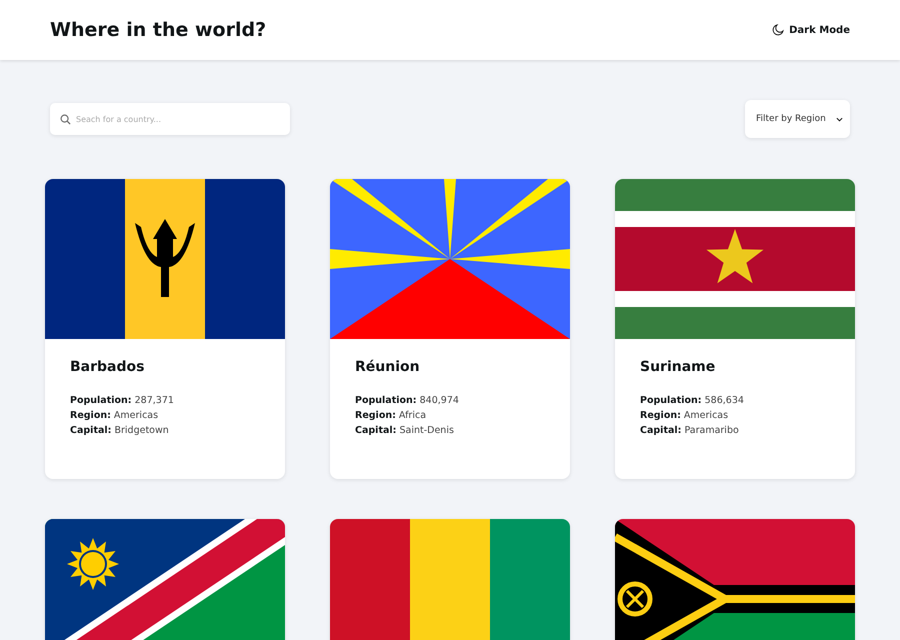  I want to click on chevron-down-icon, so click(839, 119).